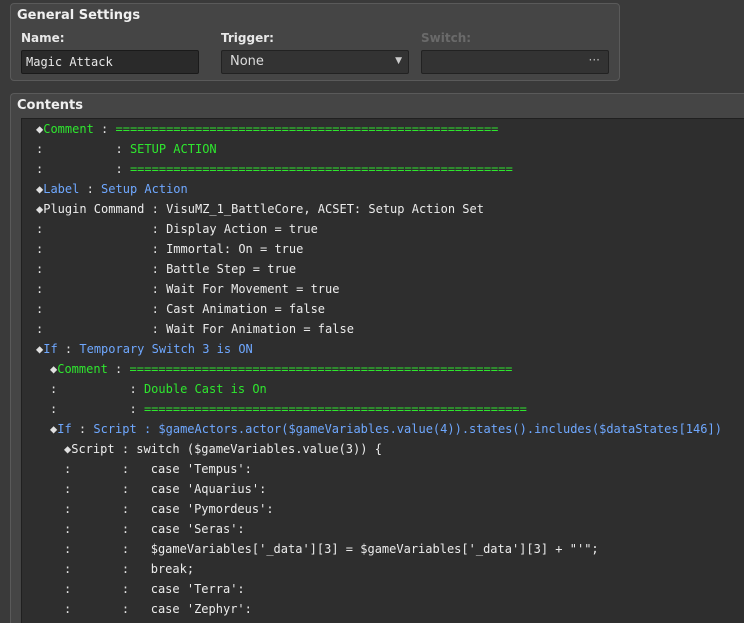  I want to click on trigger-label: Trigger:, so click(247, 38).